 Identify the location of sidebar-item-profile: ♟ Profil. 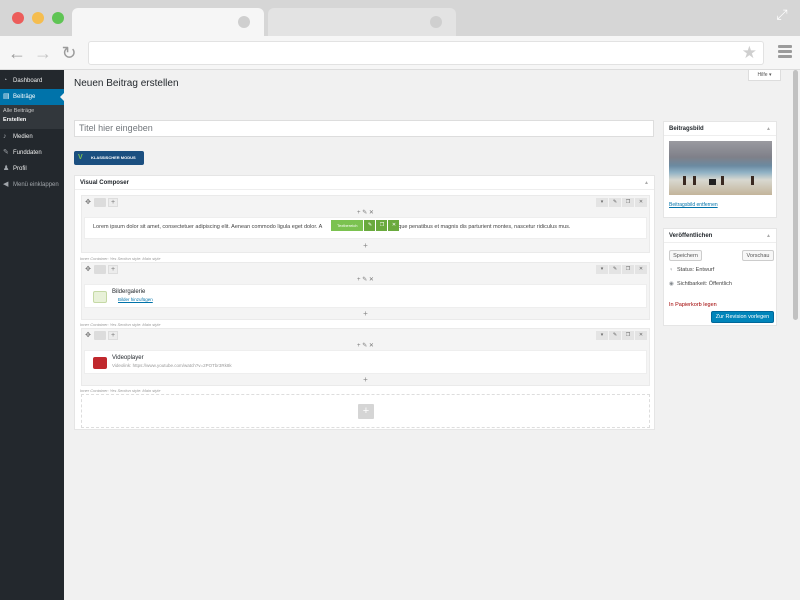
(32, 169).